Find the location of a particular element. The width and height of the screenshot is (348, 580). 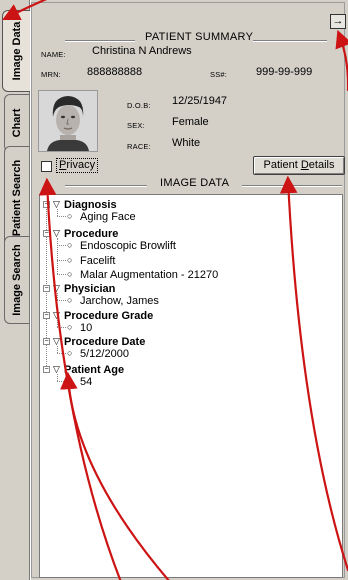

patient-ss: 999-99-999 is located at coordinates (284, 72).